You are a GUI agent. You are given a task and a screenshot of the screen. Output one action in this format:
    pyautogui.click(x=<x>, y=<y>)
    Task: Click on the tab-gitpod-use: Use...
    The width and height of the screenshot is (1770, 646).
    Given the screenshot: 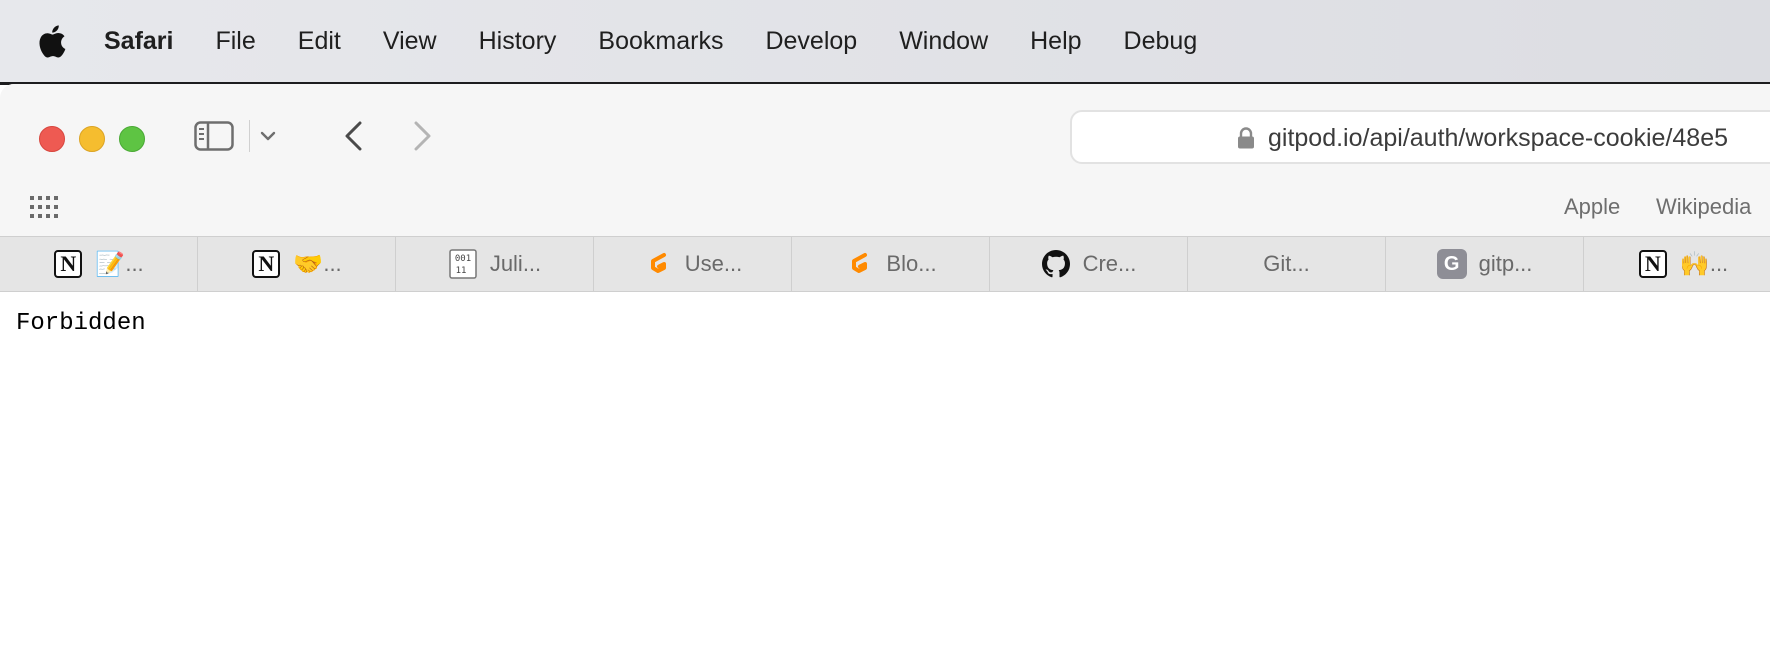 What is the action you would take?
    pyautogui.click(x=693, y=264)
    